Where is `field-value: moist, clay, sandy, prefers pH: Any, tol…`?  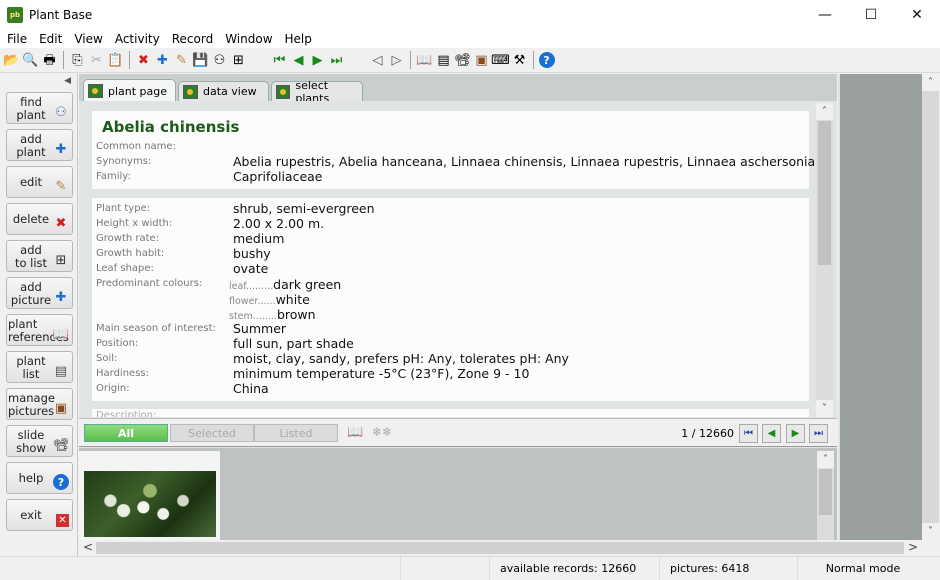
field-value: moist, clay, sandy, prefers pH: Any, tol… is located at coordinates (401, 358).